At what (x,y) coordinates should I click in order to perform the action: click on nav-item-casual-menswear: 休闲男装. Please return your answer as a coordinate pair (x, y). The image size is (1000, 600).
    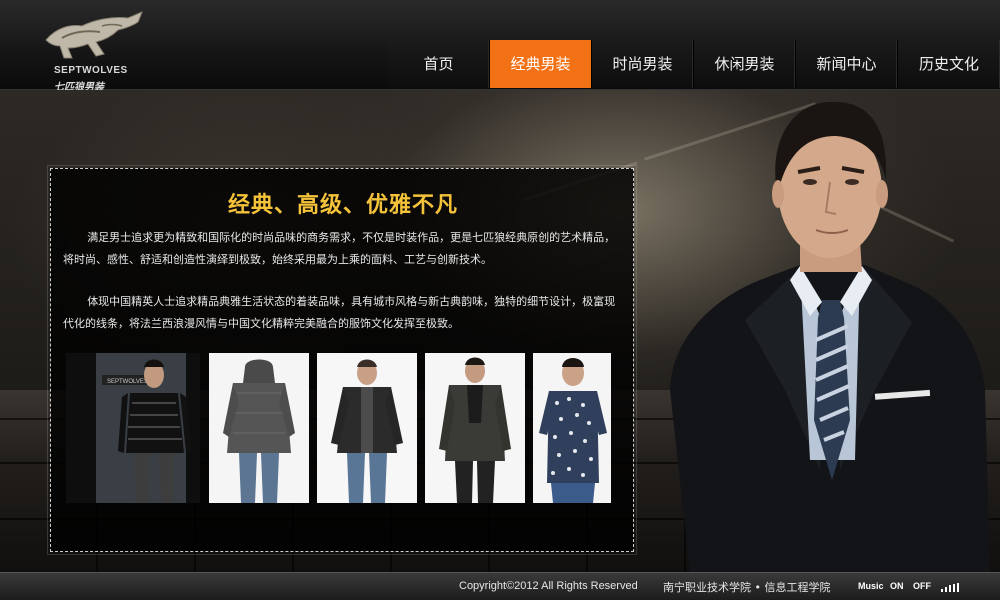
    Looking at the image, I should click on (745, 64).